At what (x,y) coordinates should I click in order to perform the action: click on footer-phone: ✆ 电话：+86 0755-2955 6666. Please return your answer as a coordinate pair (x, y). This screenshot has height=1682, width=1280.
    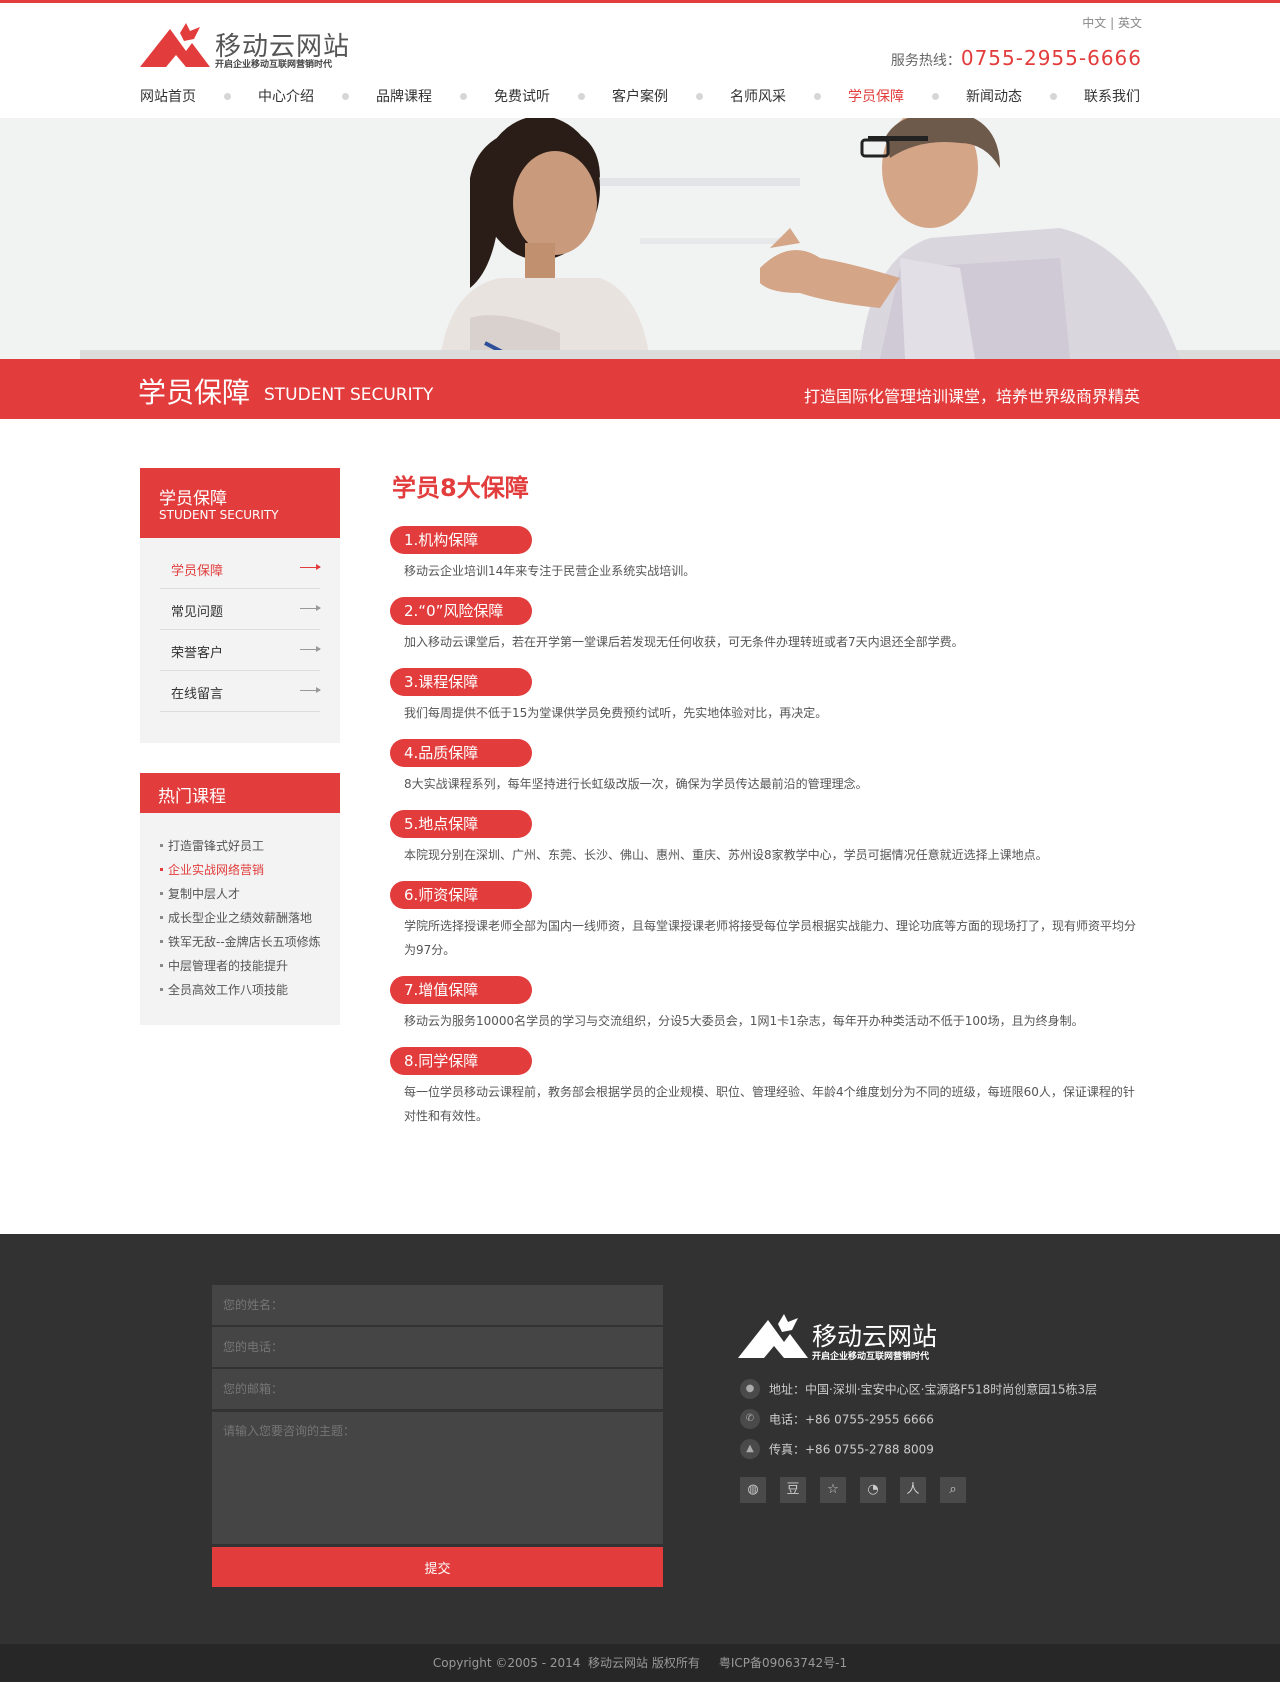
    Looking at the image, I should click on (837, 1419).